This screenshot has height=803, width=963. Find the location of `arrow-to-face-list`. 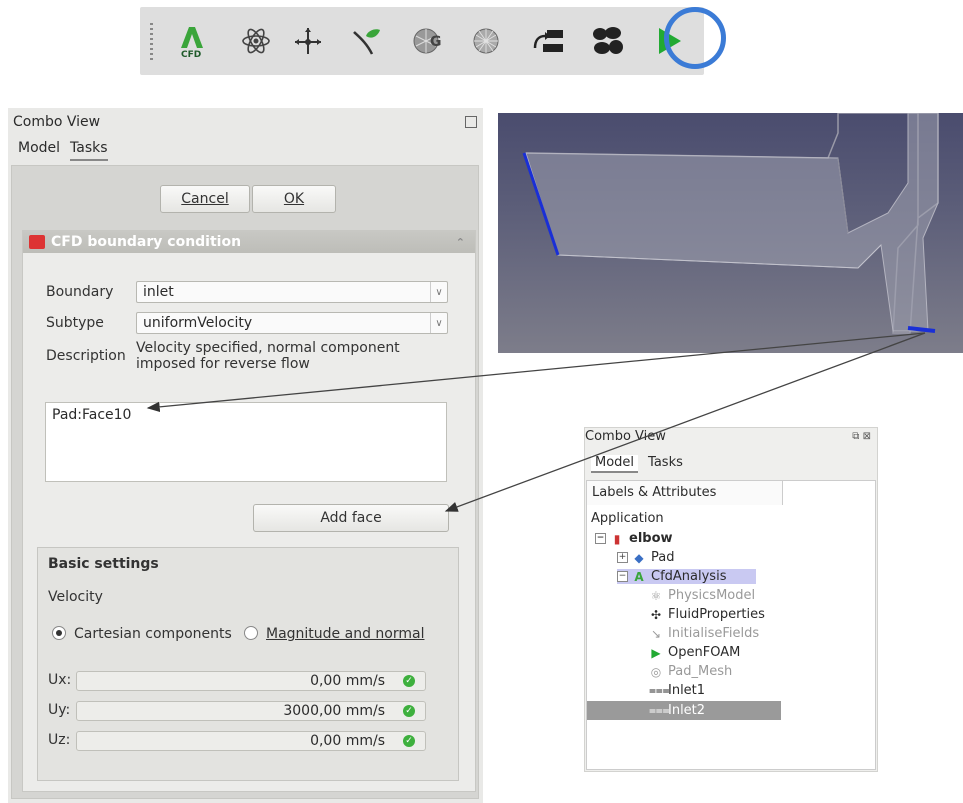

arrow-to-face-list is located at coordinates (536, 372).